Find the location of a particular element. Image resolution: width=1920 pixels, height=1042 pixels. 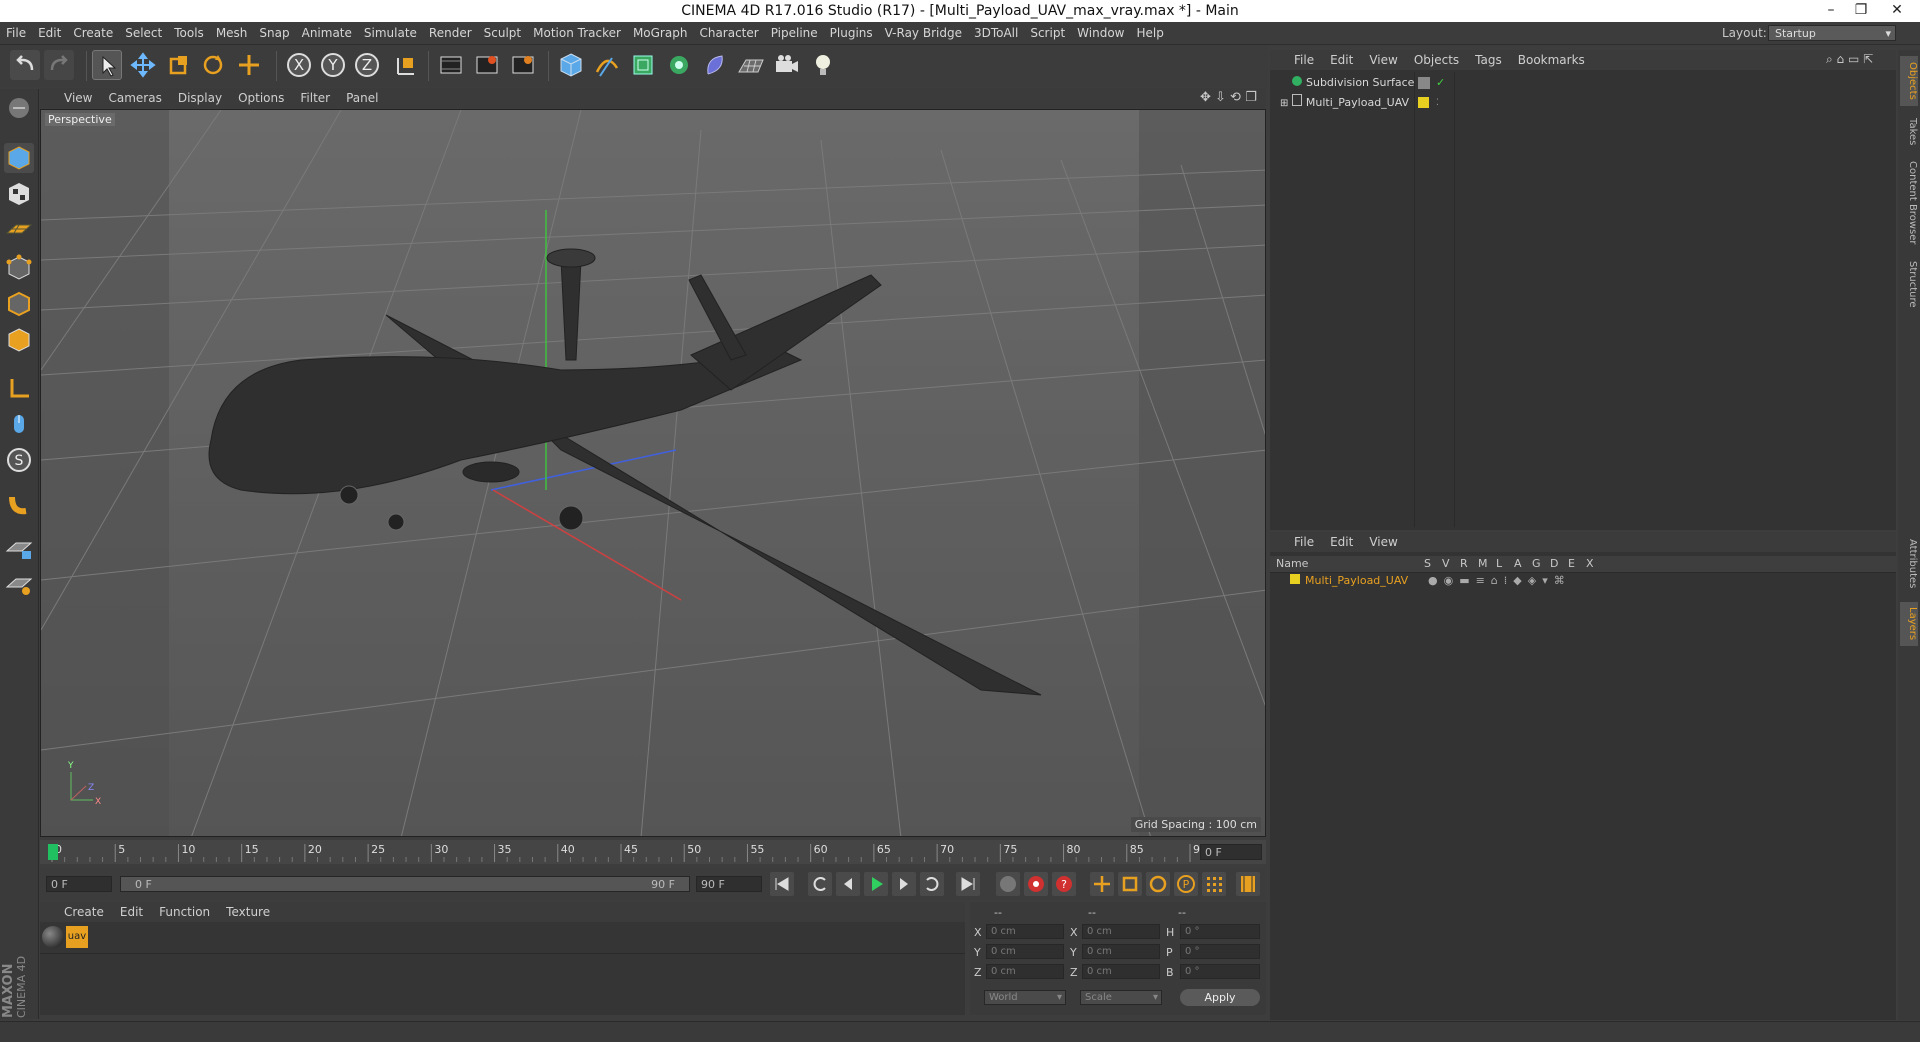

viewport-menu-view: View is located at coordinates (78, 98).